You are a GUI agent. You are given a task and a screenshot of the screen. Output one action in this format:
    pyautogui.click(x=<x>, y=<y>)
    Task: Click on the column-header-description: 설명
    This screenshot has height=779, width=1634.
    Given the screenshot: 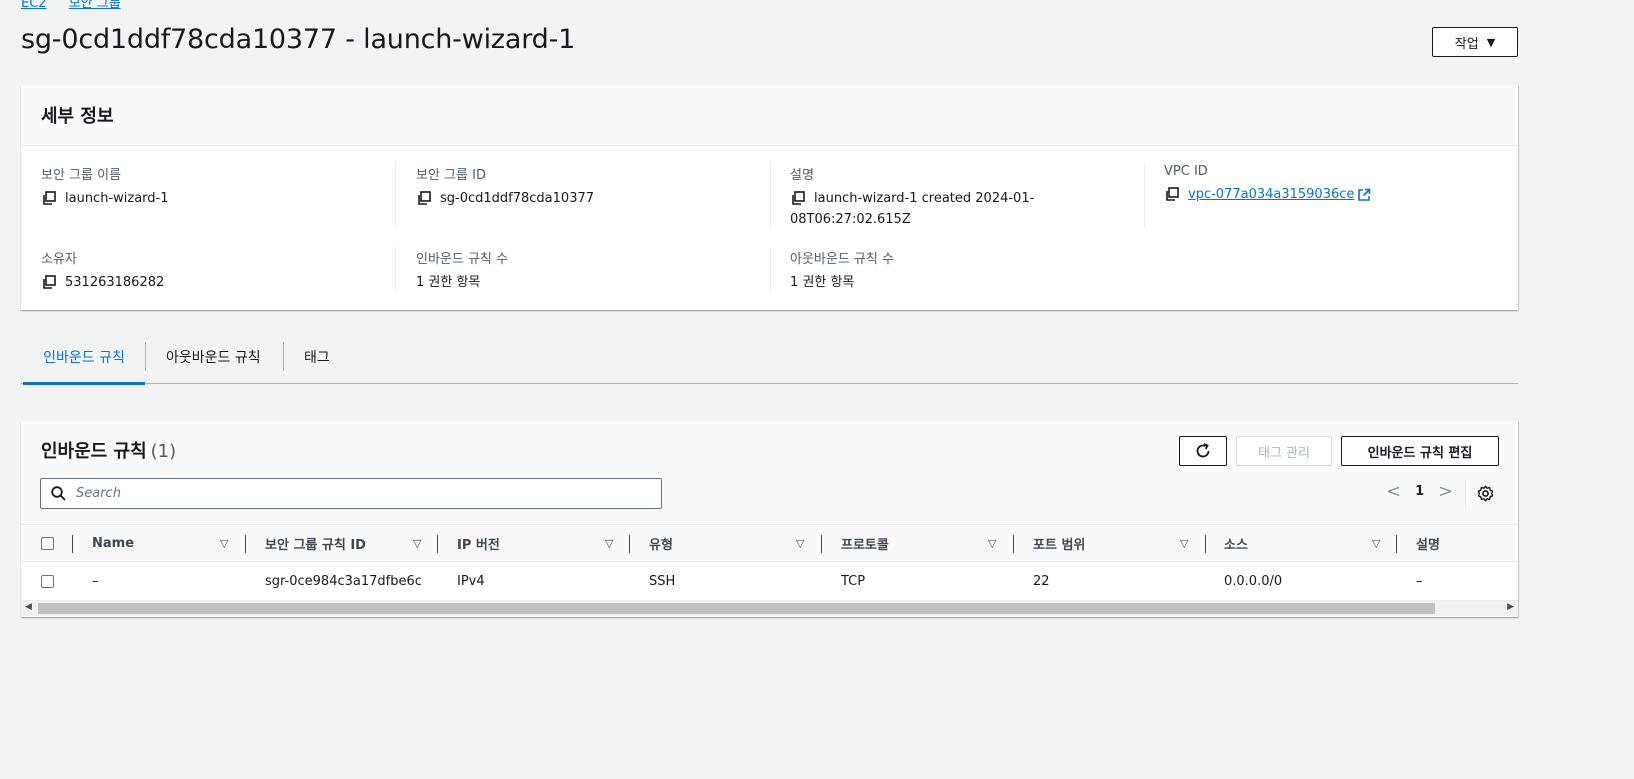 What is the action you would take?
    pyautogui.click(x=1428, y=543)
    